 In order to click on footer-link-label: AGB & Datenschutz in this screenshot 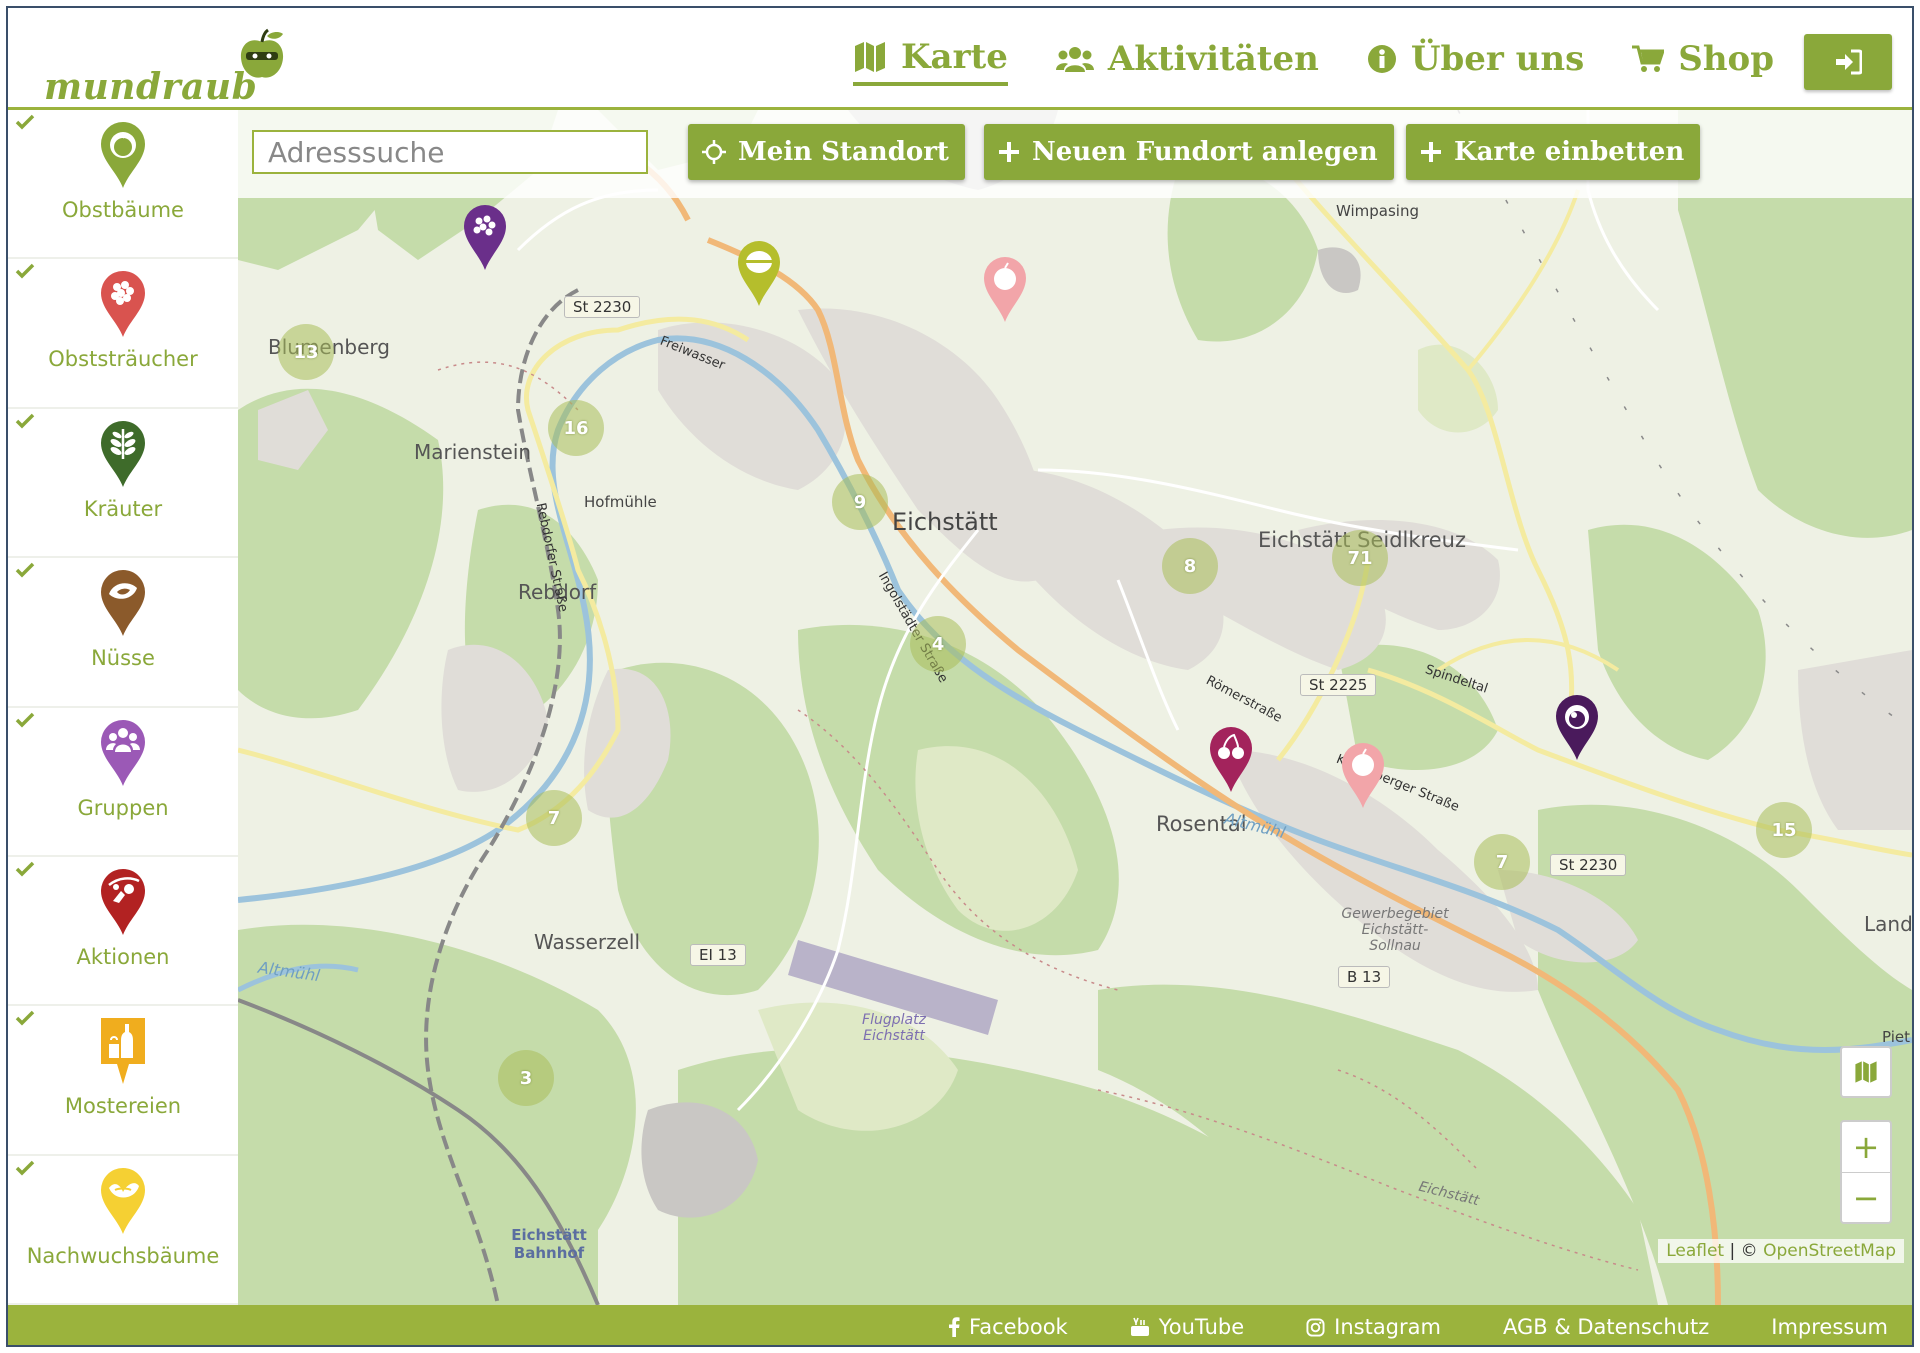, I will do `click(1606, 1327)`.